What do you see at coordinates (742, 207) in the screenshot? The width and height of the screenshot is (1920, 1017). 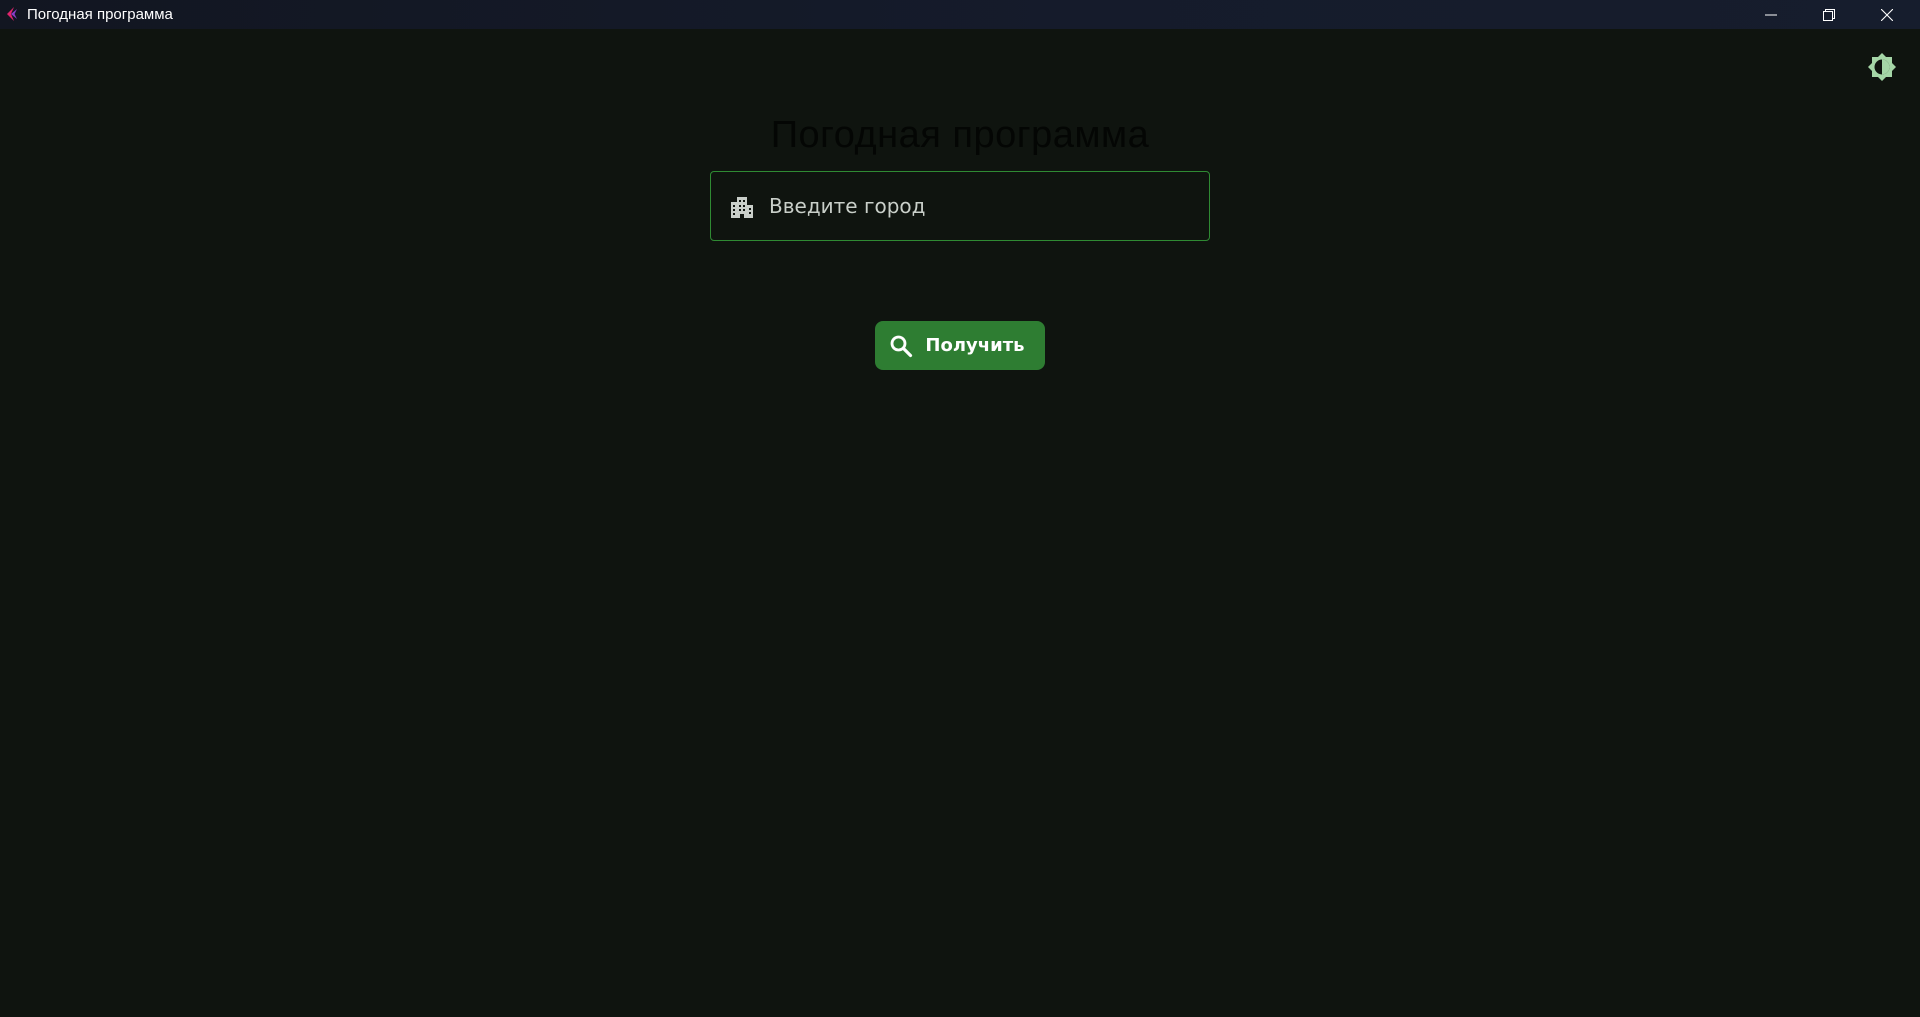 I see `city-building-icon` at bounding box center [742, 207].